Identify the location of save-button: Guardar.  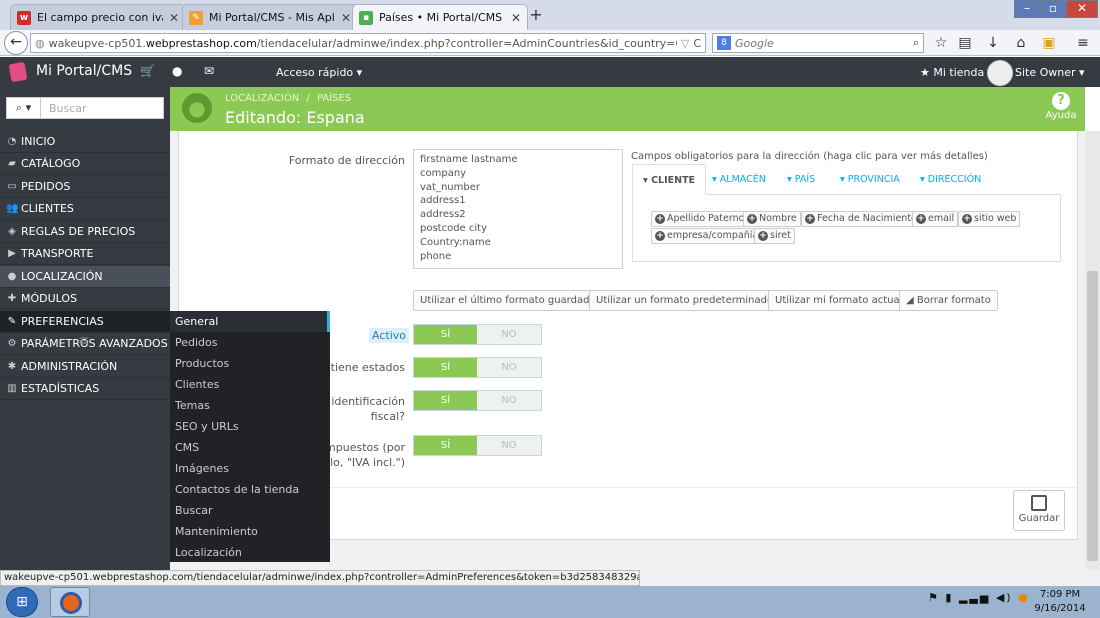
(1039, 510).